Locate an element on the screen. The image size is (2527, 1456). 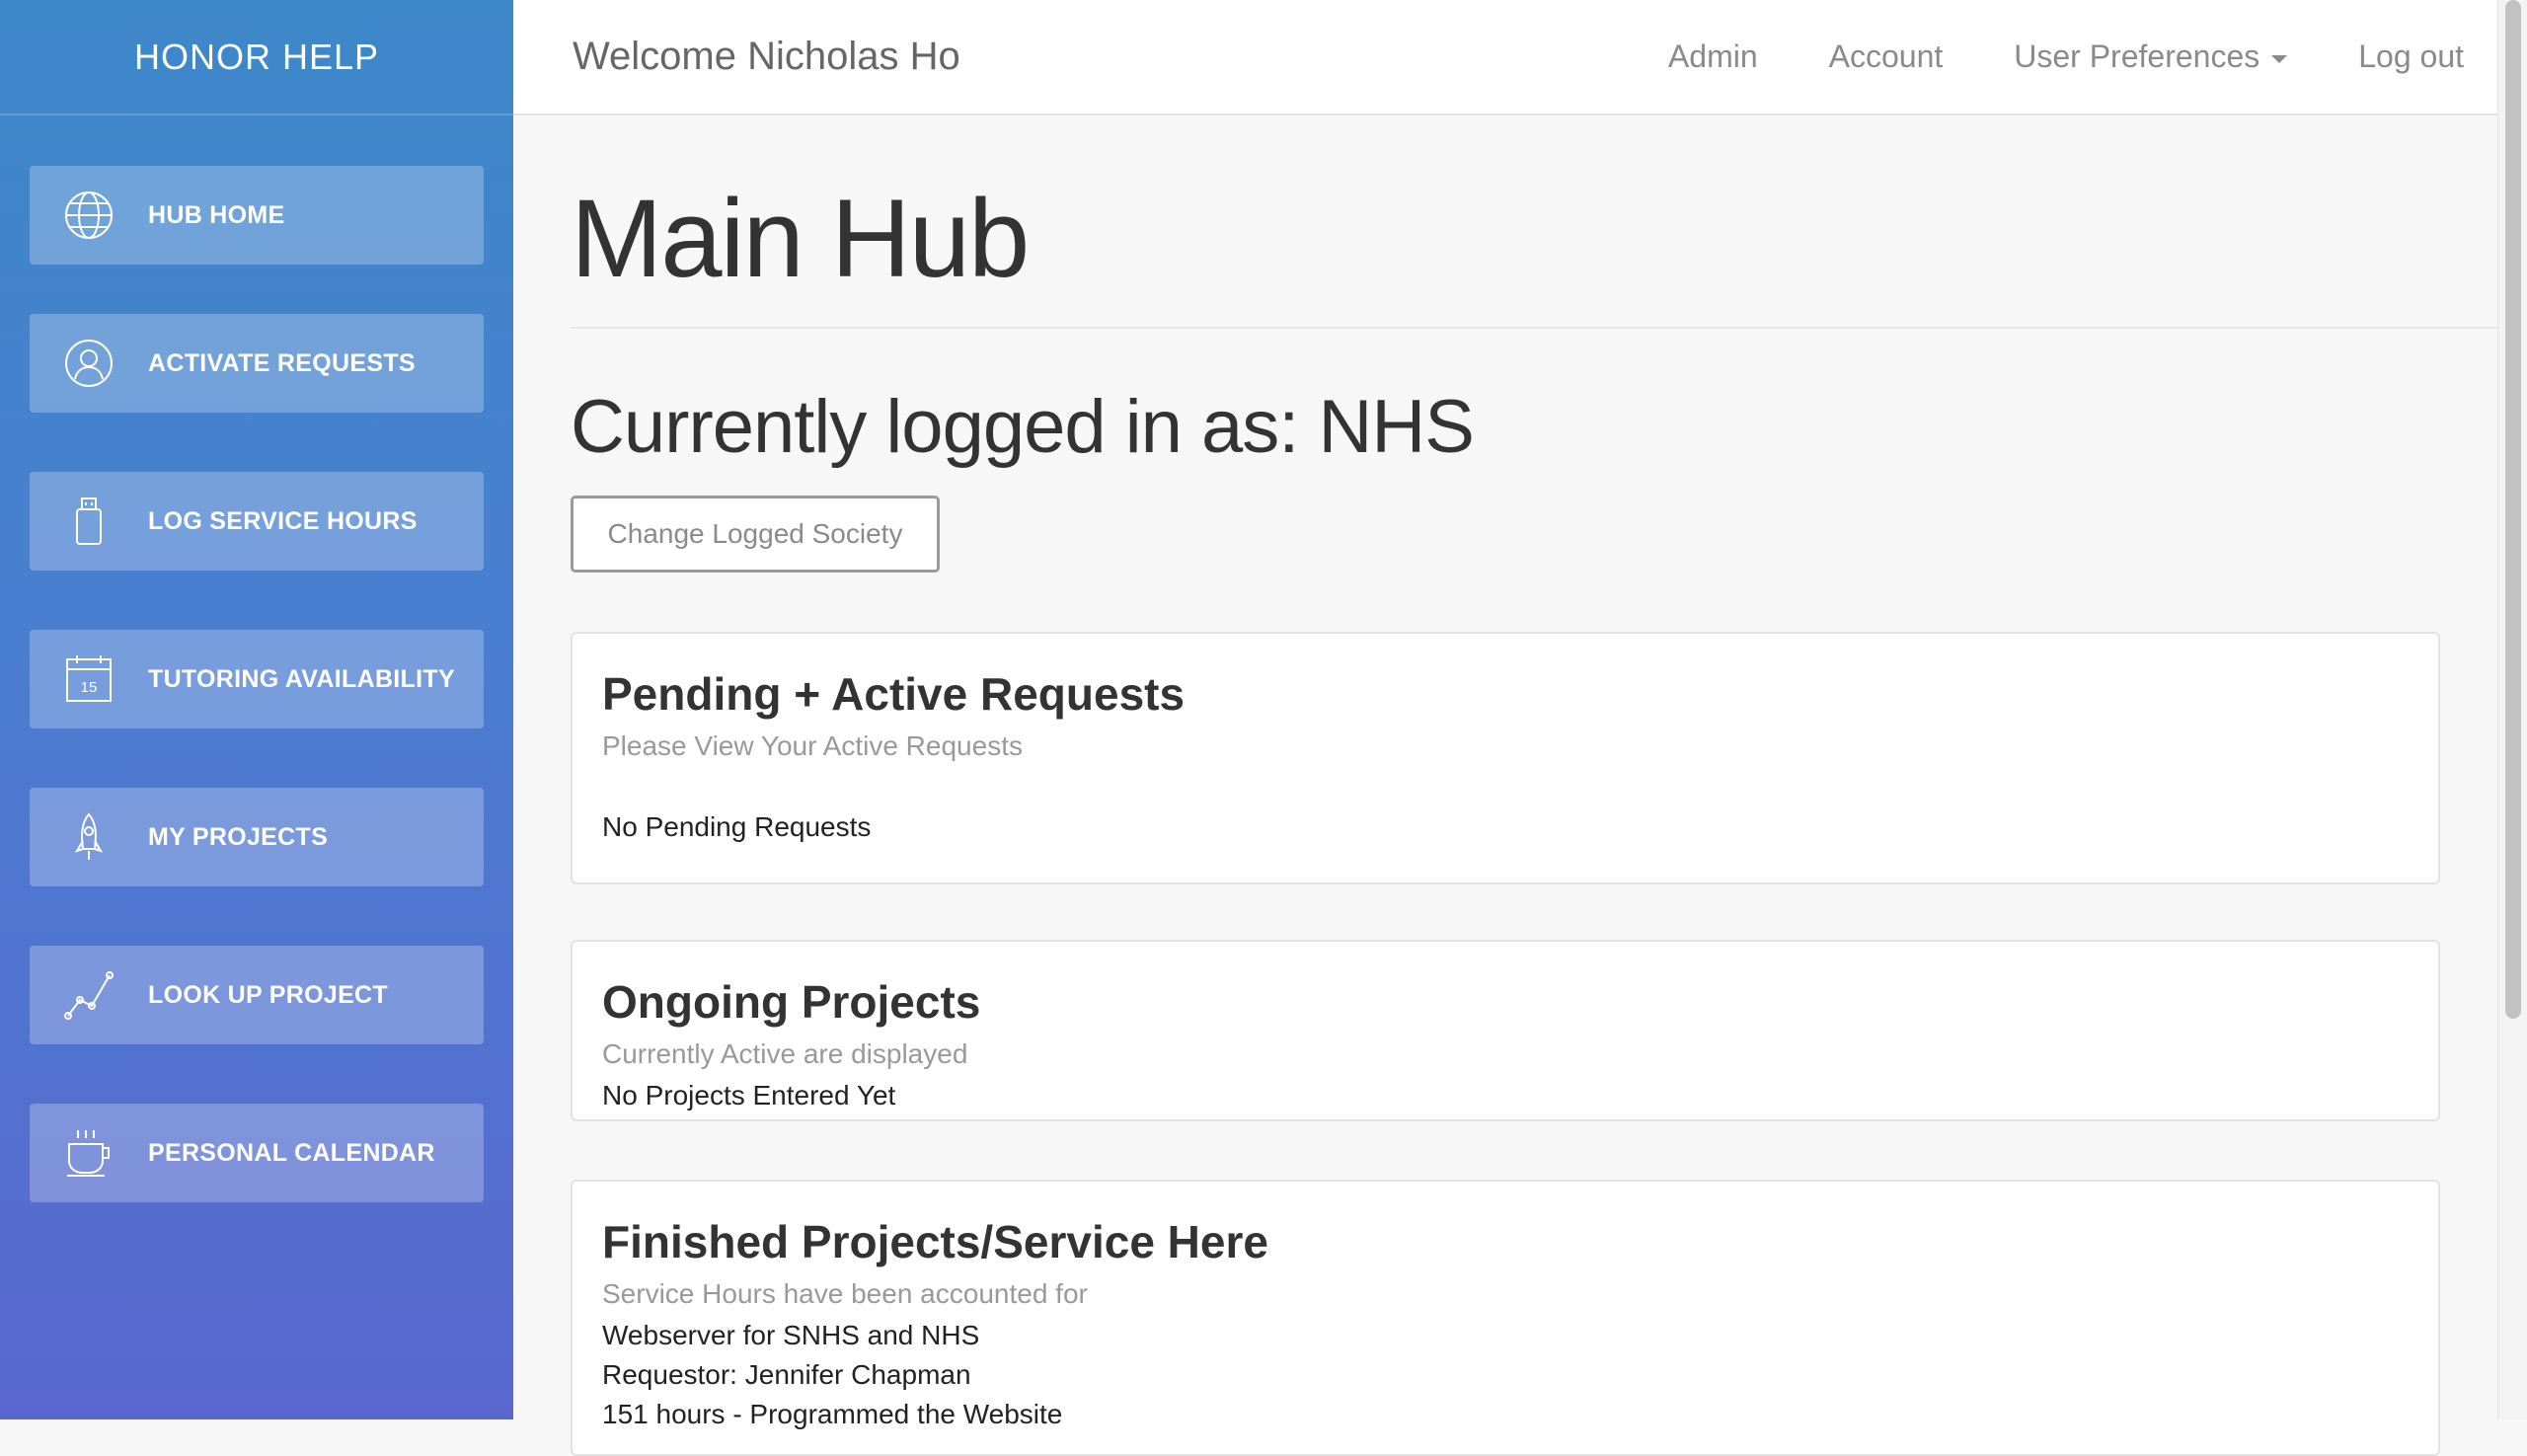
sidebar-item-label: LOOK UP PROJECT is located at coordinates (268, 994).